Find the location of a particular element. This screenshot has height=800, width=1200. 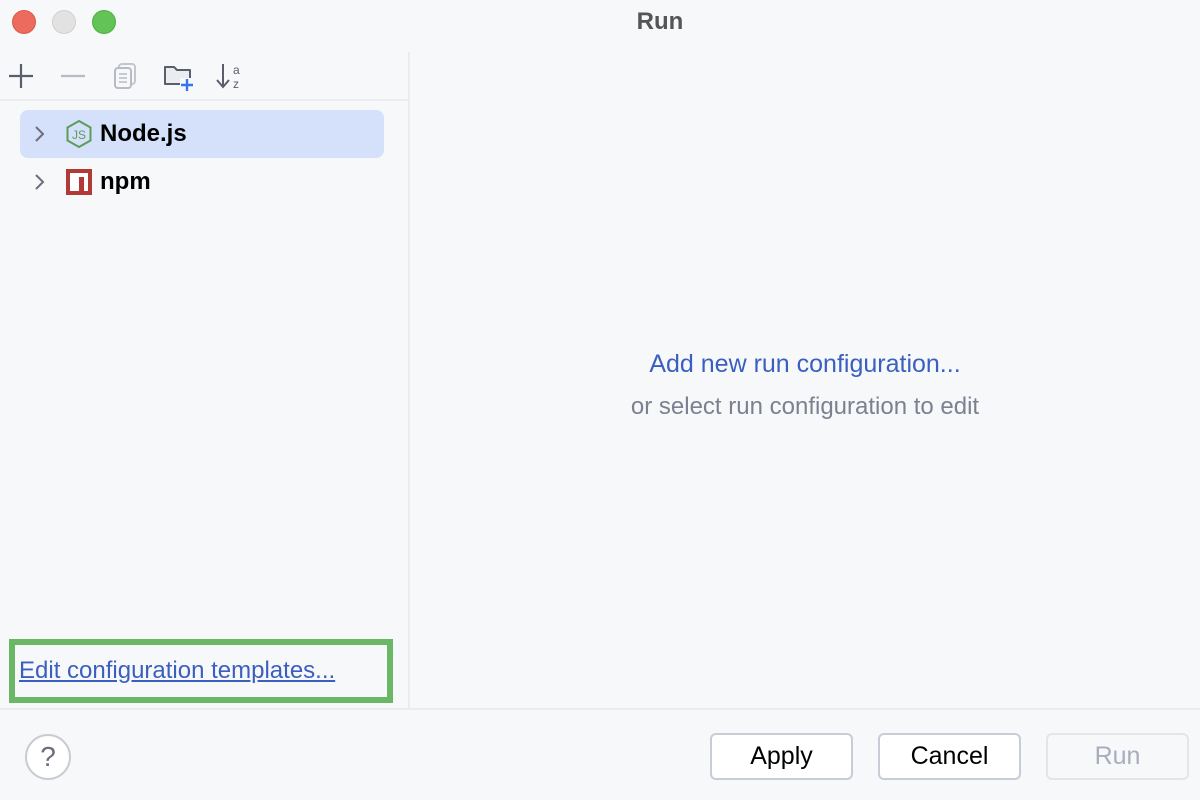

title-bar: Run is located at coordinates (600, 22).